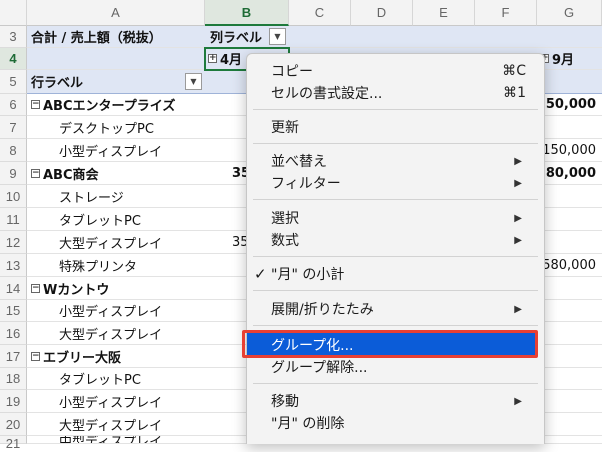  What do you see at coordinates (395, 71) in the screenshot?
I see `menu-item-copy: コピー ⌘C` at bounding box center [395, 71].